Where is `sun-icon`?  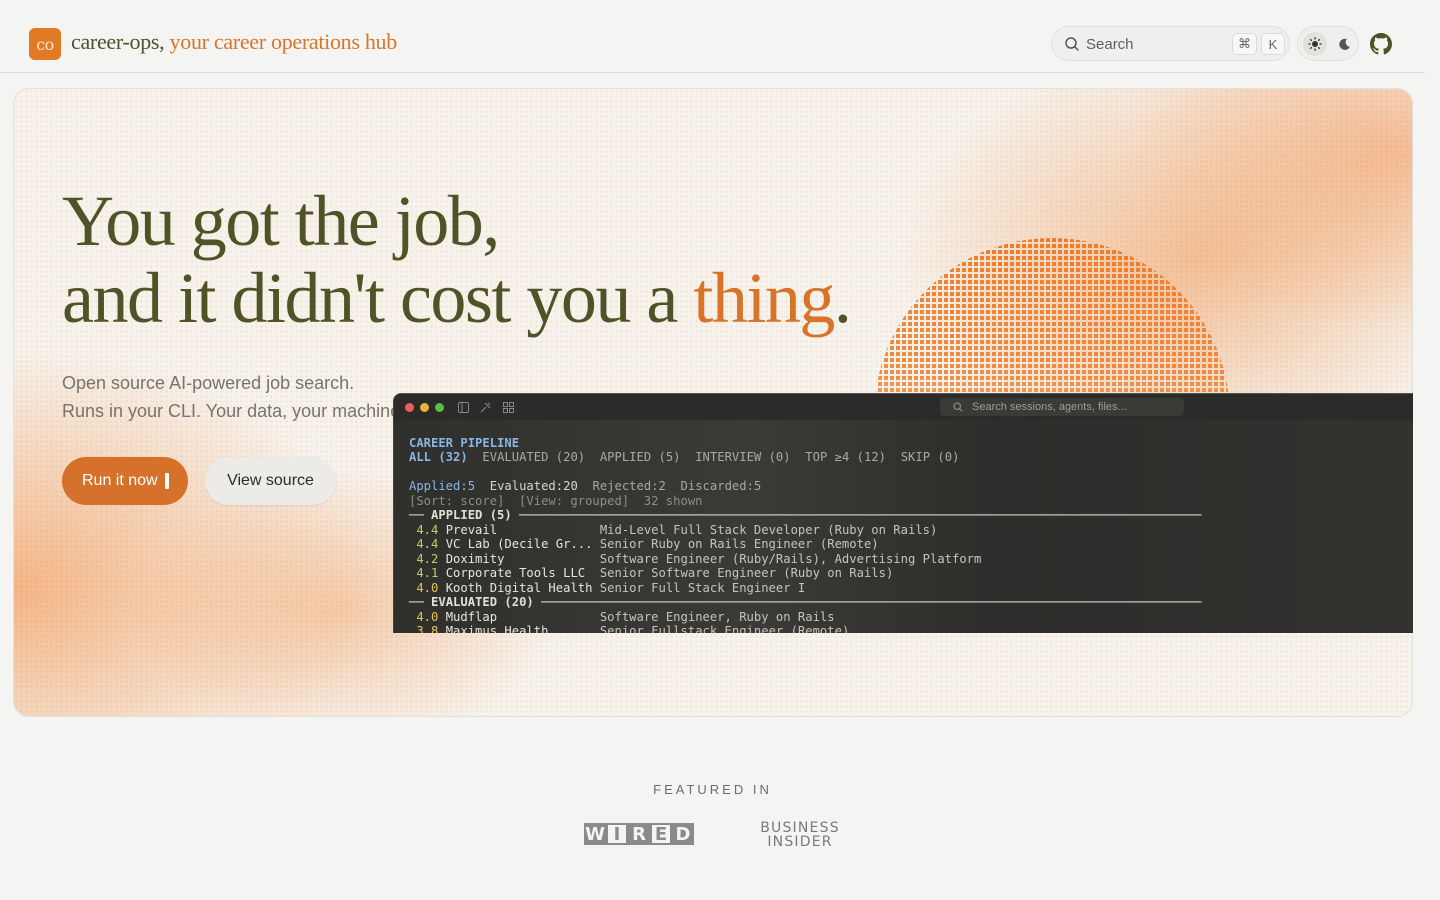
sun-icon is located at coordinates (1315, 44).